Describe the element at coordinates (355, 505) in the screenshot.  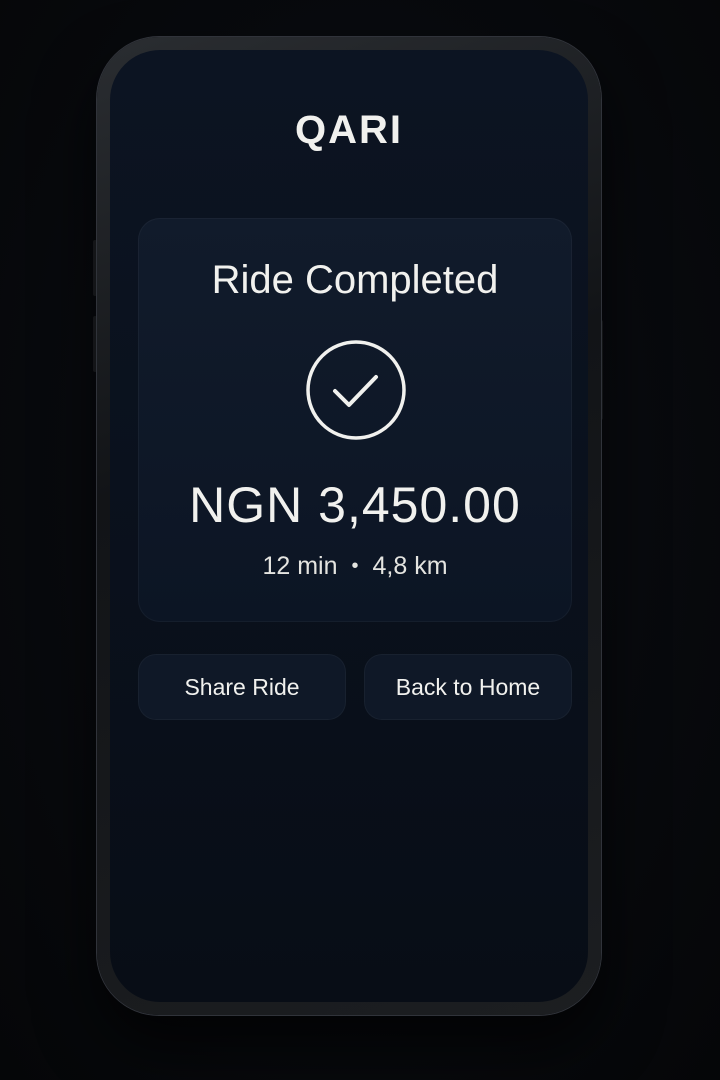
I see `fare-amount: NGN 3,450.00` at that location.